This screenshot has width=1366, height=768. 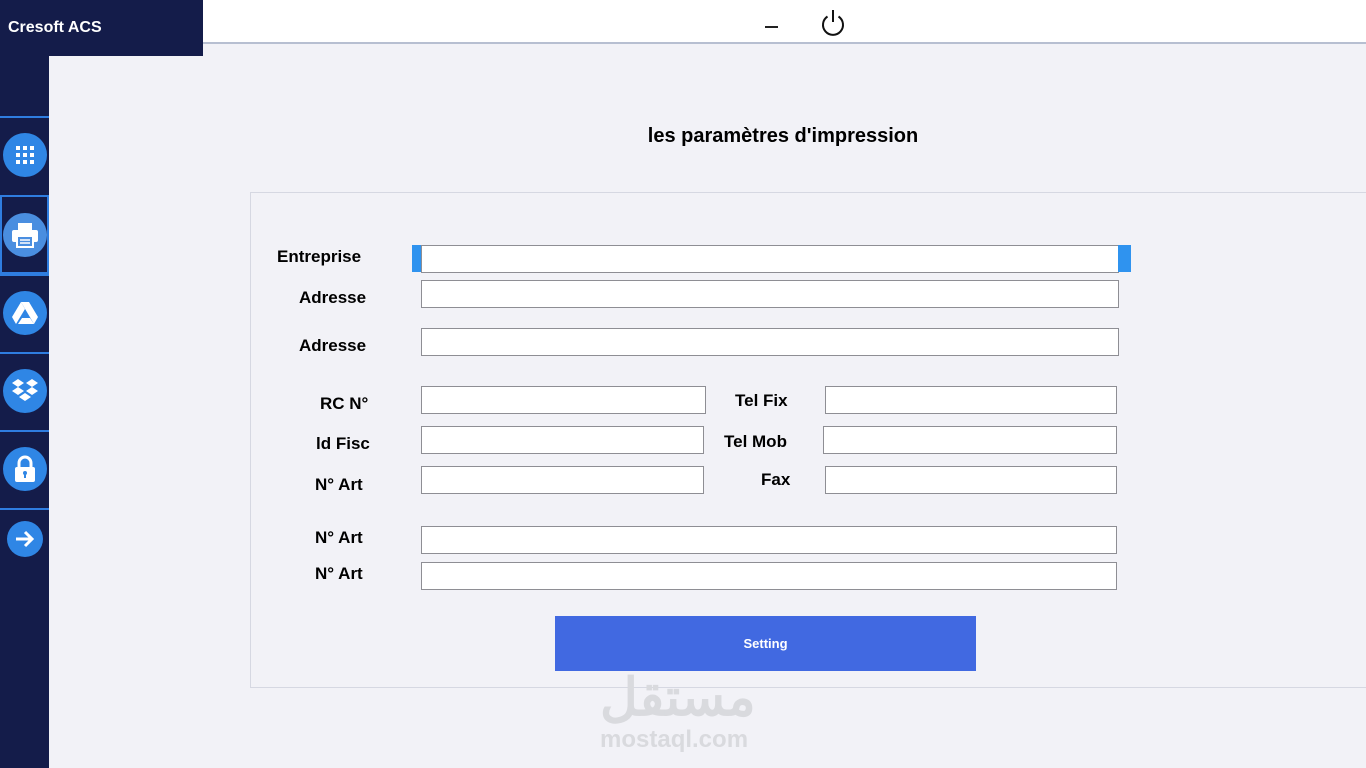 I want to click on watermark-arabic: مستقل, so click(x=678, y=698).